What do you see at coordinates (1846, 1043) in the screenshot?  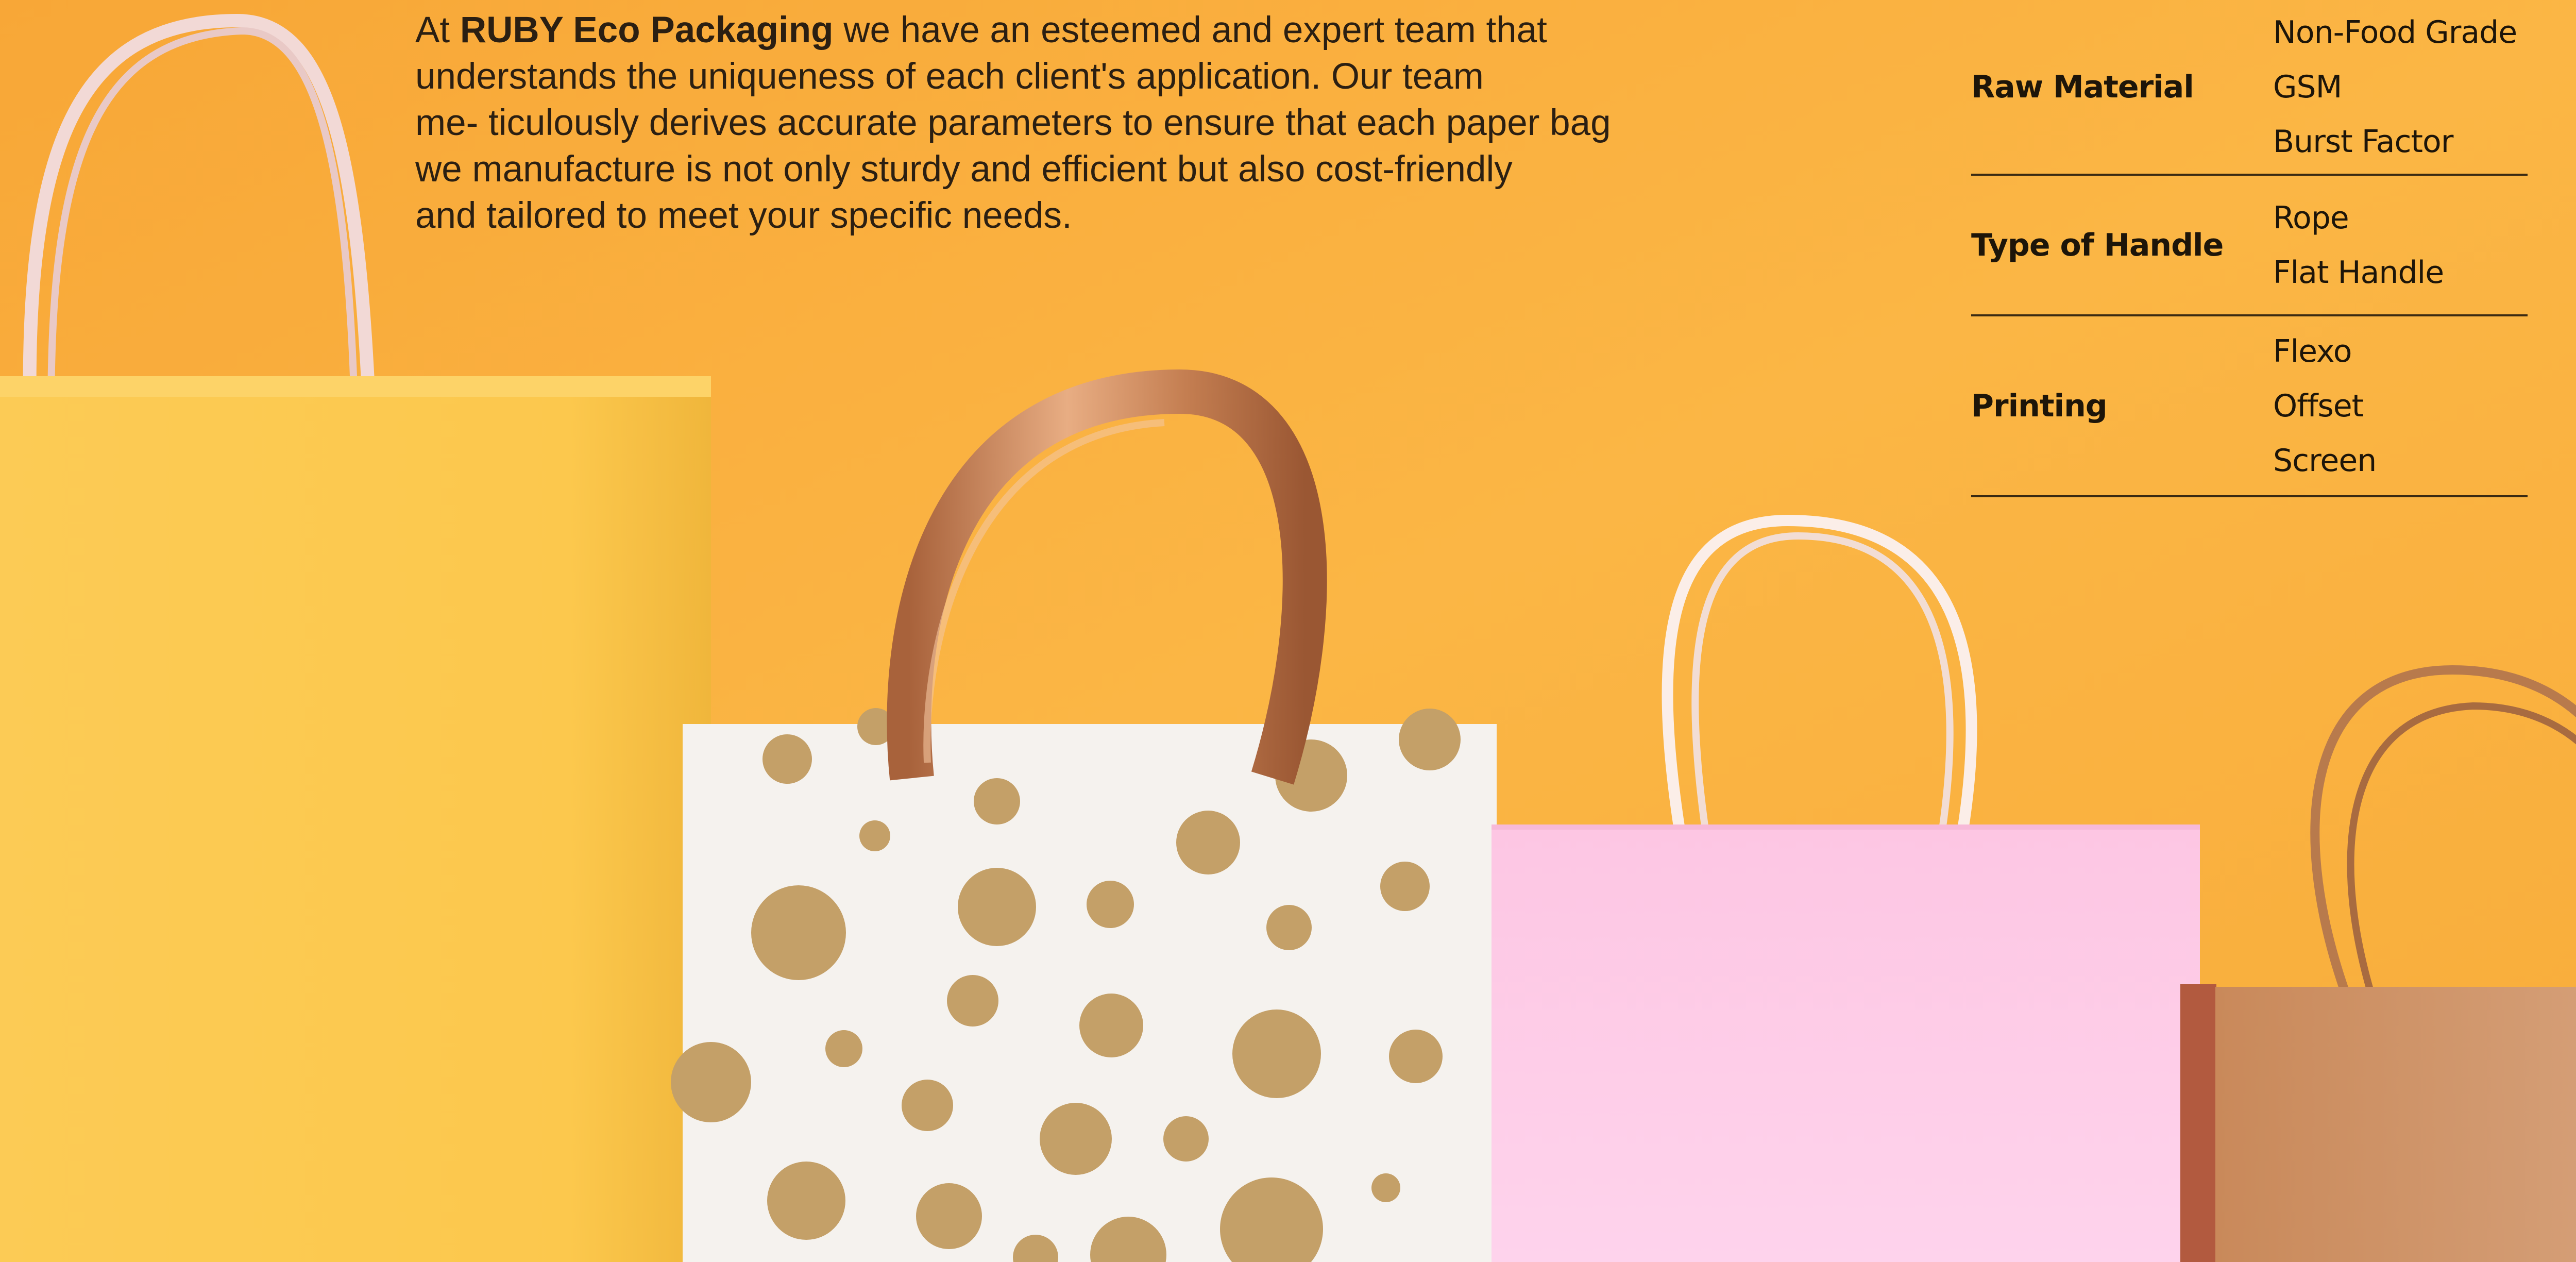 I see `pink-bag-body` at bounding box center [1846, 1043].